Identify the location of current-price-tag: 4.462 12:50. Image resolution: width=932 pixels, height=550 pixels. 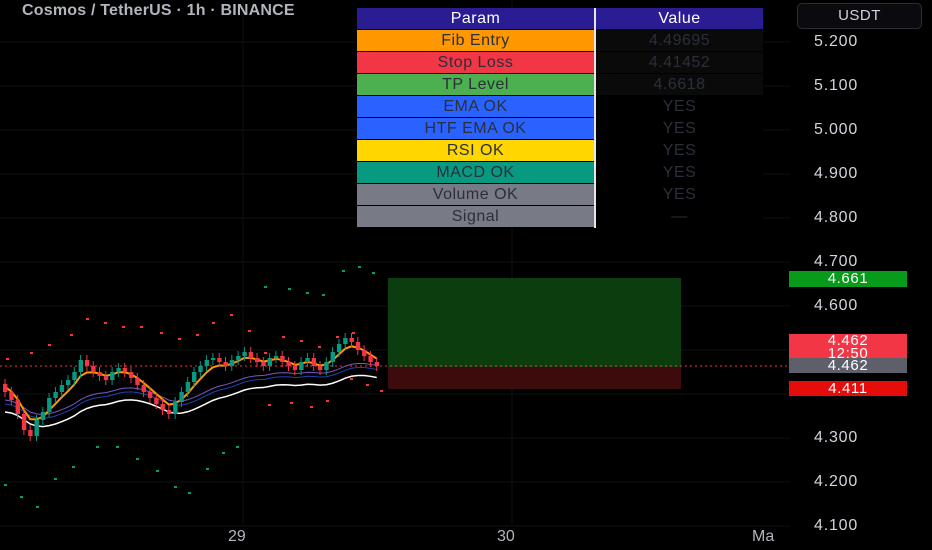
(848, 347).